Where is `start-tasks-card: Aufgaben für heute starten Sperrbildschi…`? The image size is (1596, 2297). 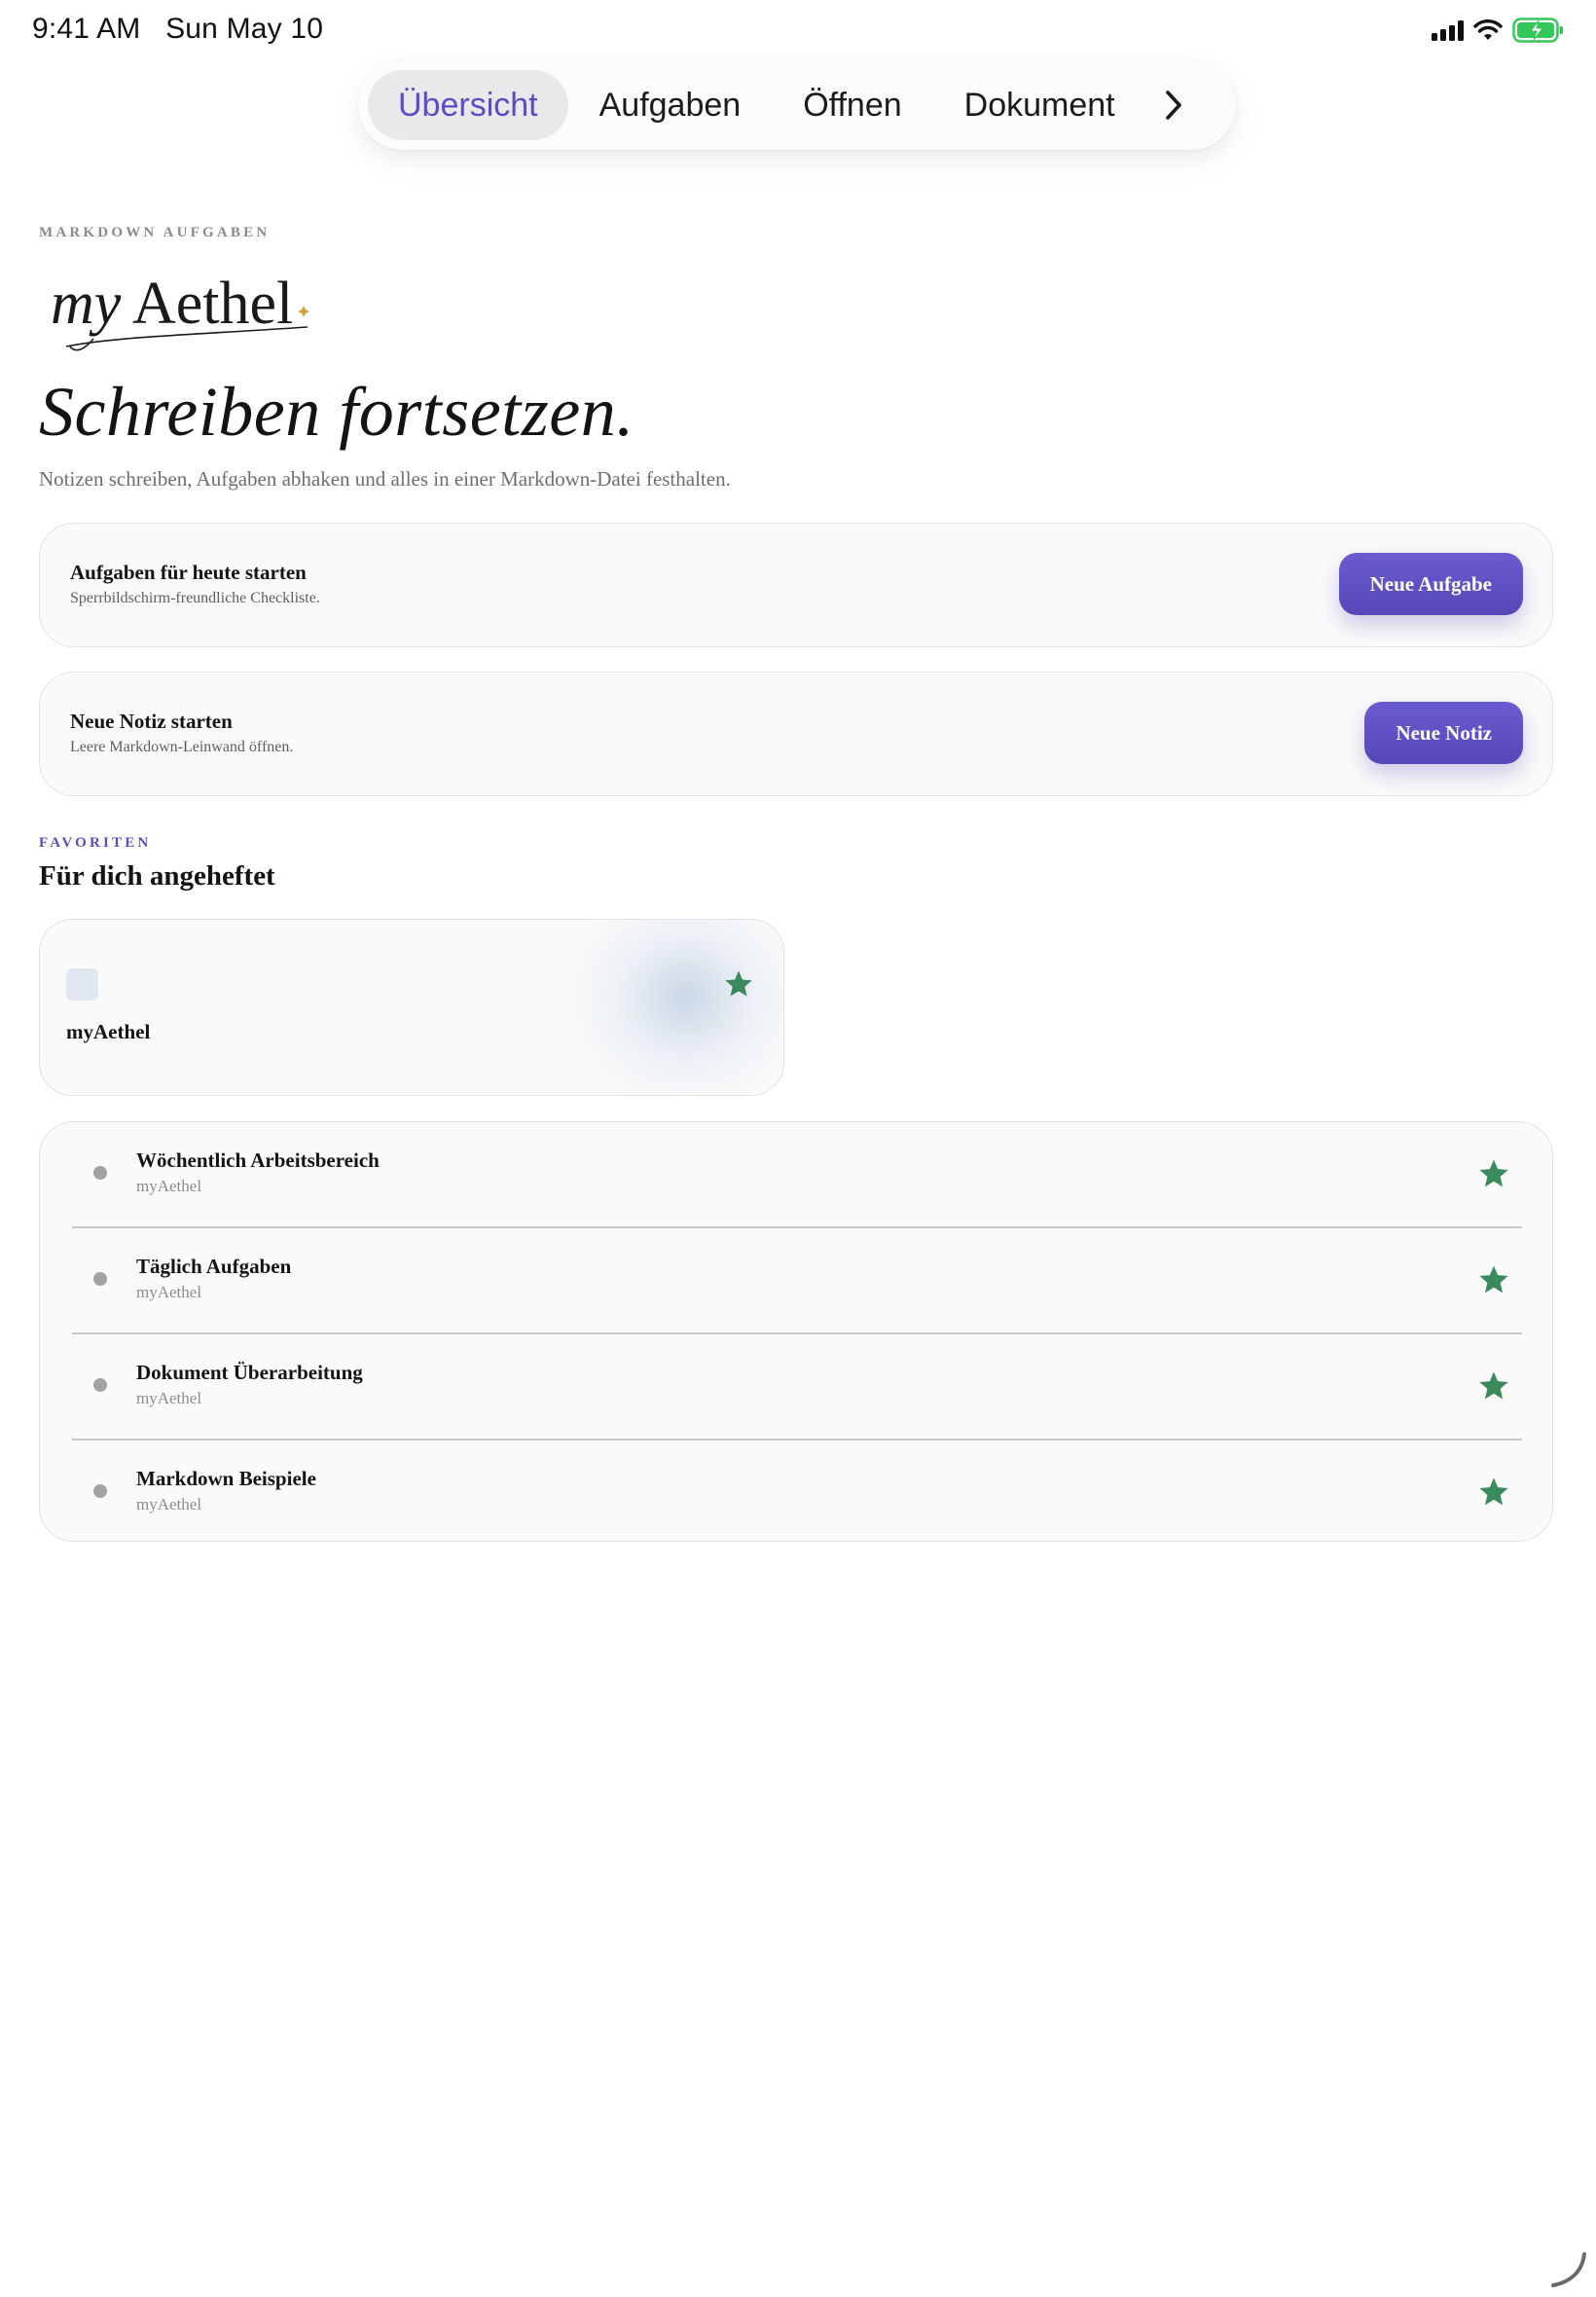
start-tasks-card: Aufgaben für heute starten Sperrbildschi… is located at coordinates (796, 585).